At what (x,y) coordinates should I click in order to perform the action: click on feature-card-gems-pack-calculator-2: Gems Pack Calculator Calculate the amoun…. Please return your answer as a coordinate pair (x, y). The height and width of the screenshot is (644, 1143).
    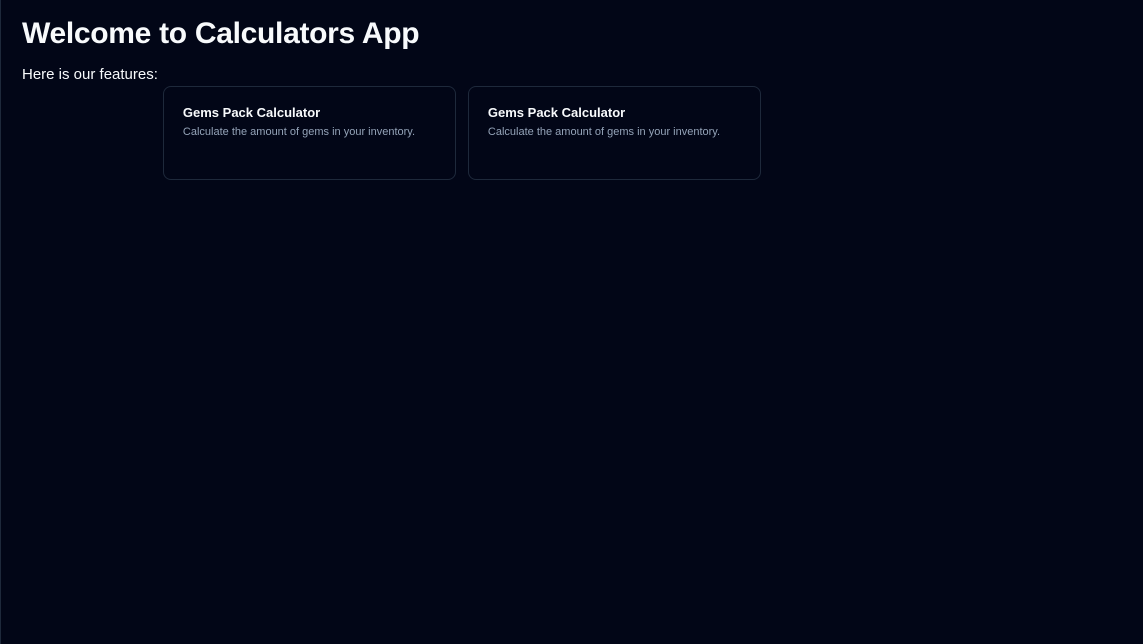
    Looking at the image, I should click on (614, 133).